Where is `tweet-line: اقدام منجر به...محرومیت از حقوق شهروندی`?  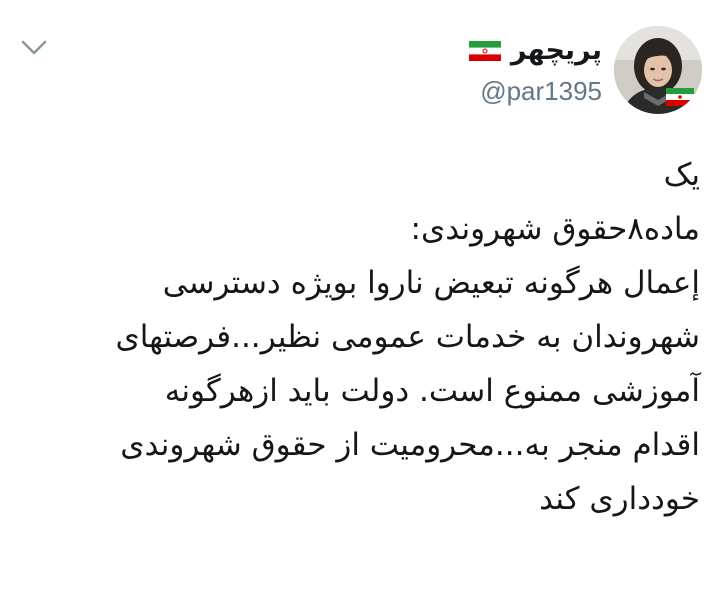
tweet-line: اقدام منجر به...محرومیت از حقوق شهروندی is located at coordinates (410, 445).